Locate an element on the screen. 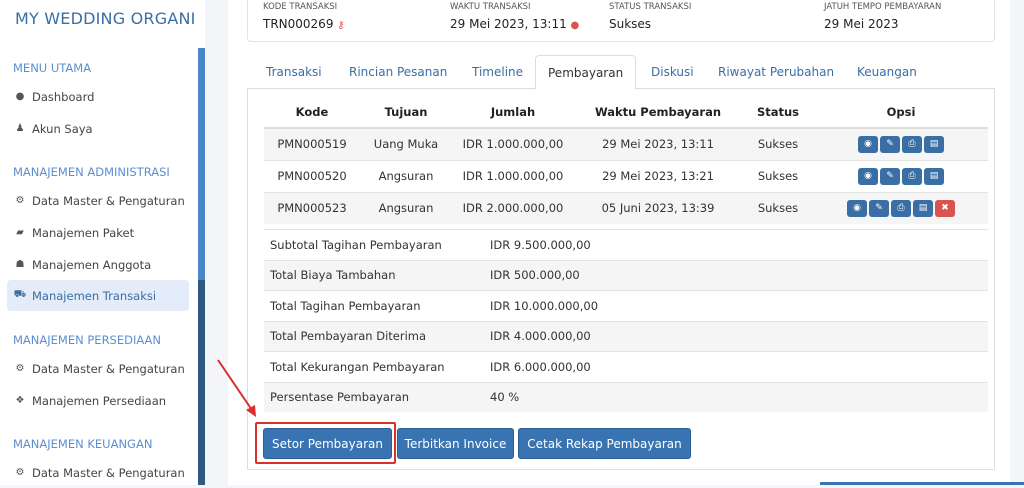 Image resolution: width=1024 pixels, height=488 pixels. table-cell: 29 Mei 2023, 13:21 is located at coordinates (658, 175).